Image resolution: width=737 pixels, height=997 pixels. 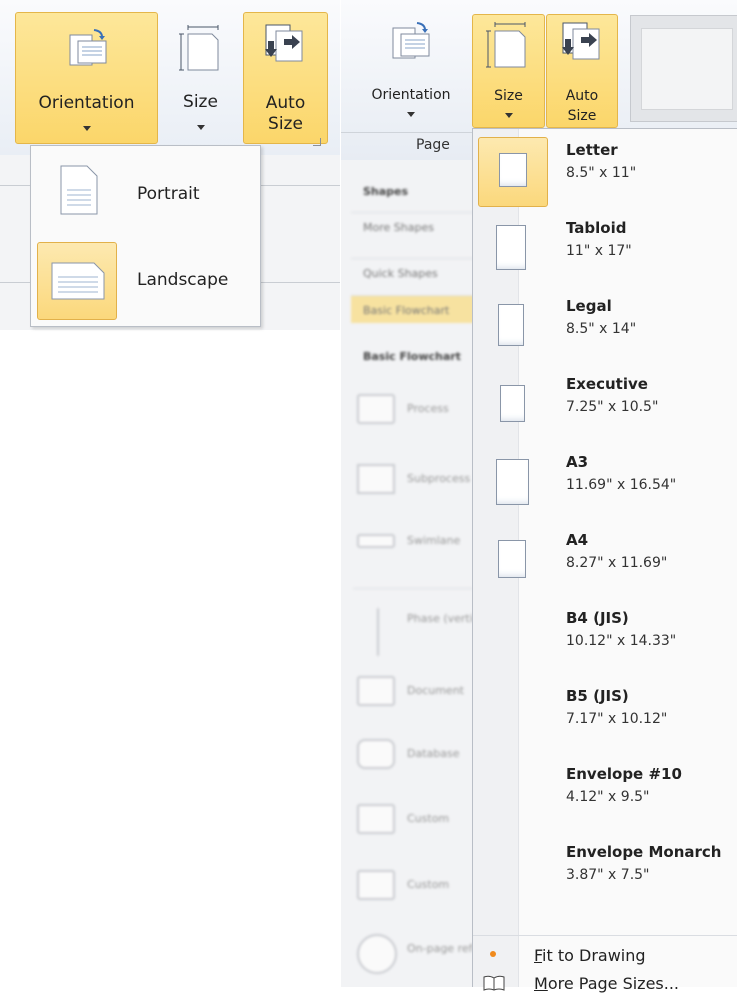 I want to click on stencil-item: Swimlane, so click(x=412, y=542).